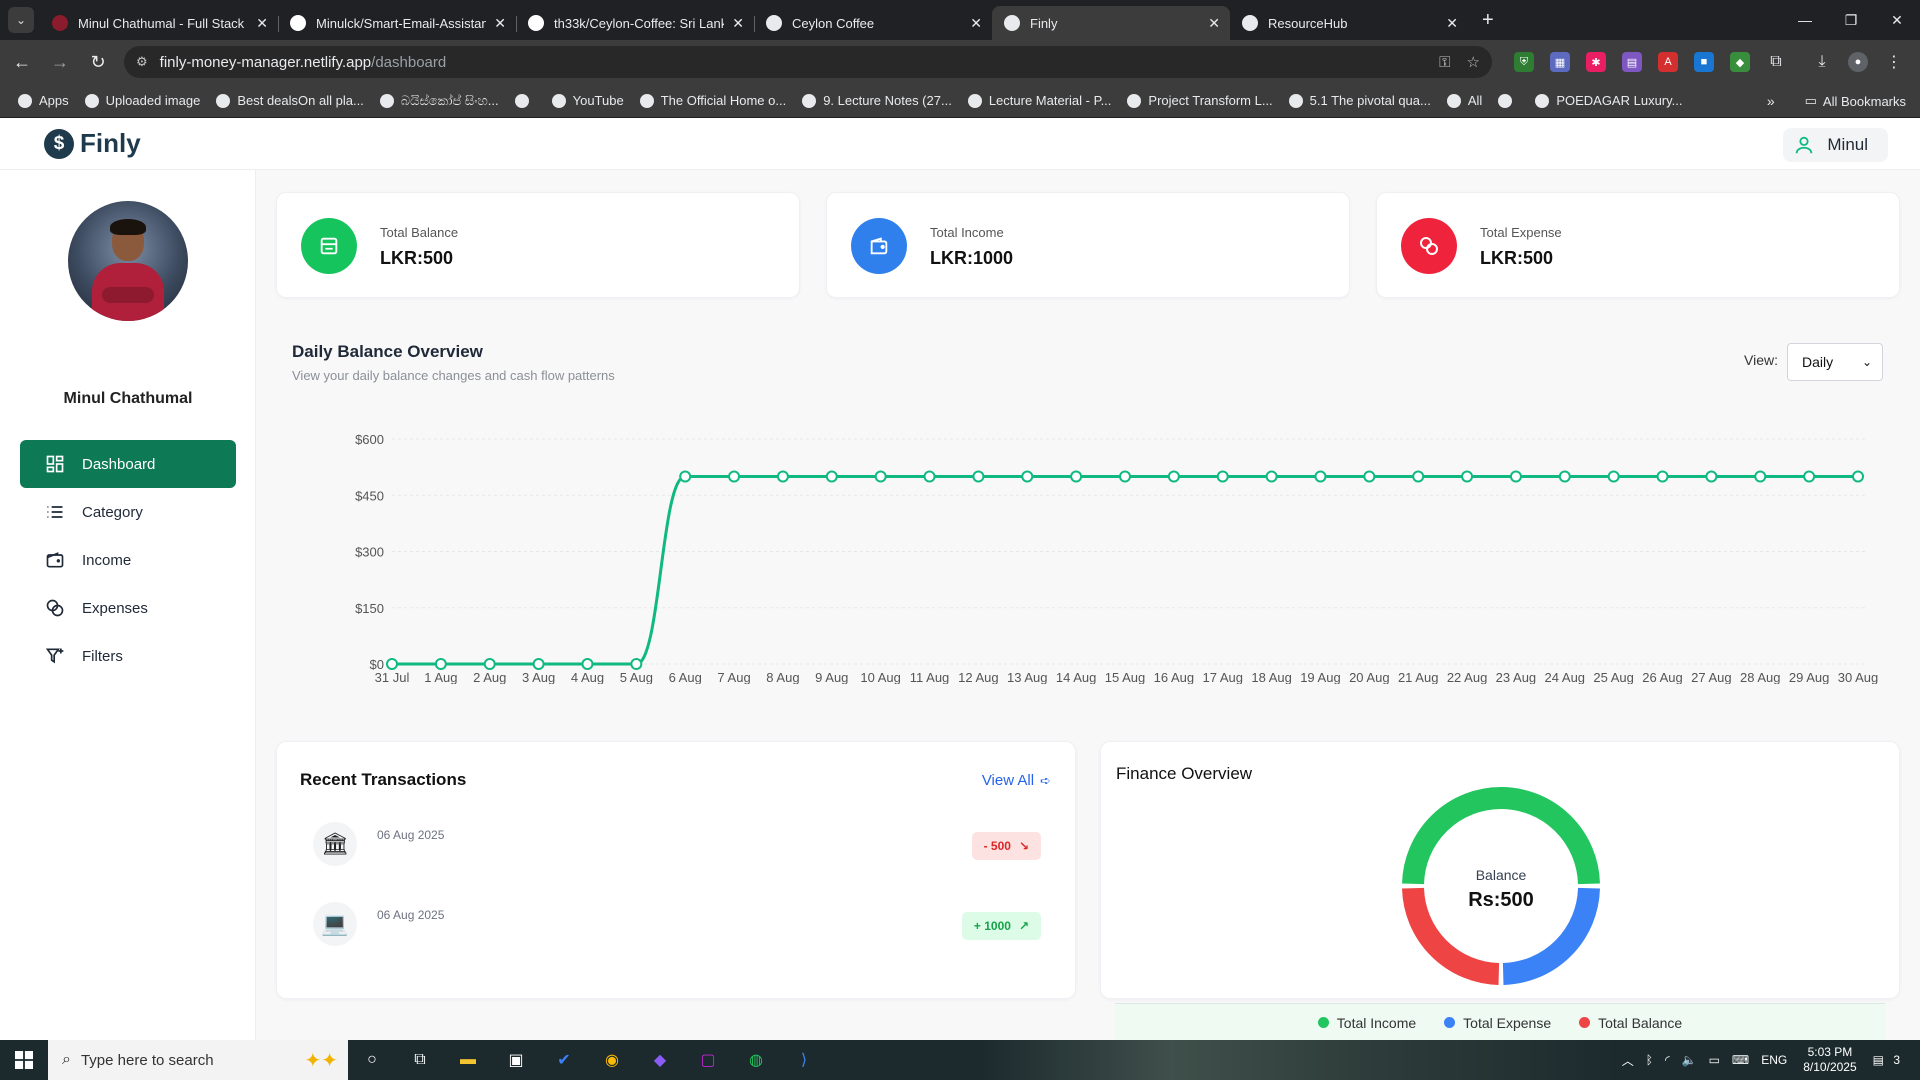 The image size is (1920, 1080). Describe the element at coordinates (1714, 1060) in the screenshot. I see `battery-icon: ▭` at that location.